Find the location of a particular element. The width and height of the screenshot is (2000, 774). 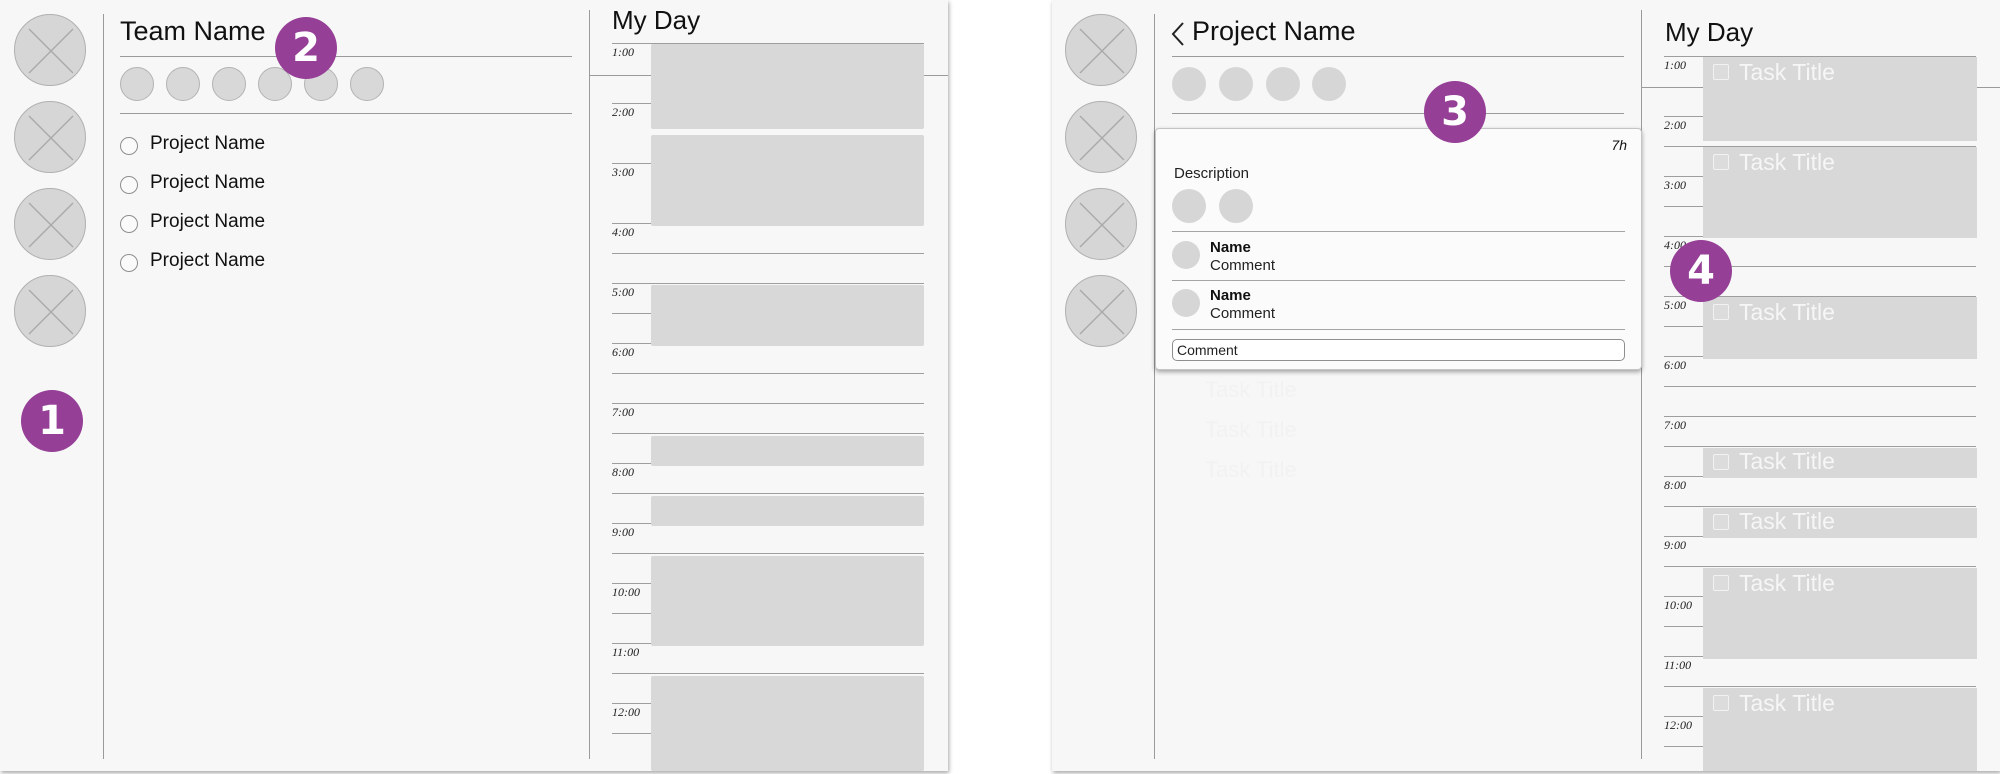

team-title: Team Name is located at coordinates (193, 31).